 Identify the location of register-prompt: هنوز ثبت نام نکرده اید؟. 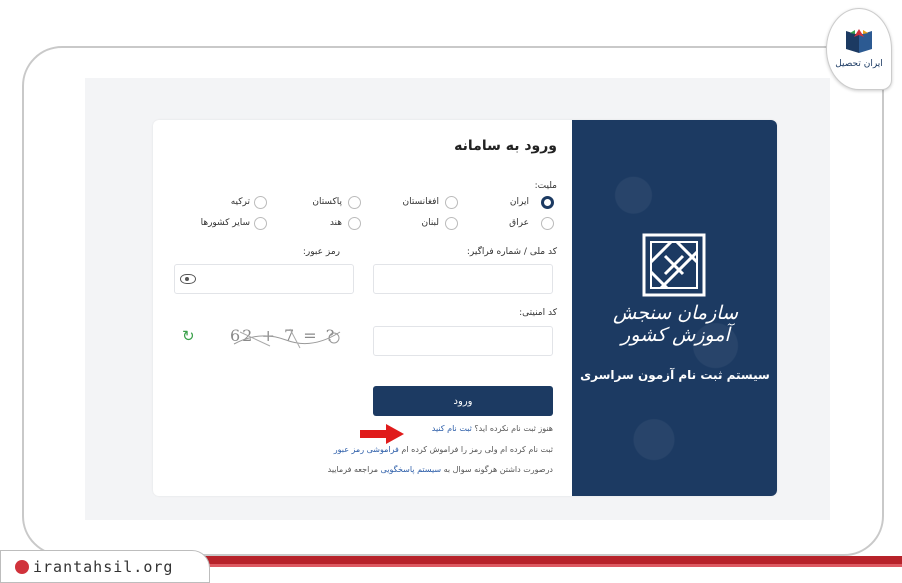
(513, 428).